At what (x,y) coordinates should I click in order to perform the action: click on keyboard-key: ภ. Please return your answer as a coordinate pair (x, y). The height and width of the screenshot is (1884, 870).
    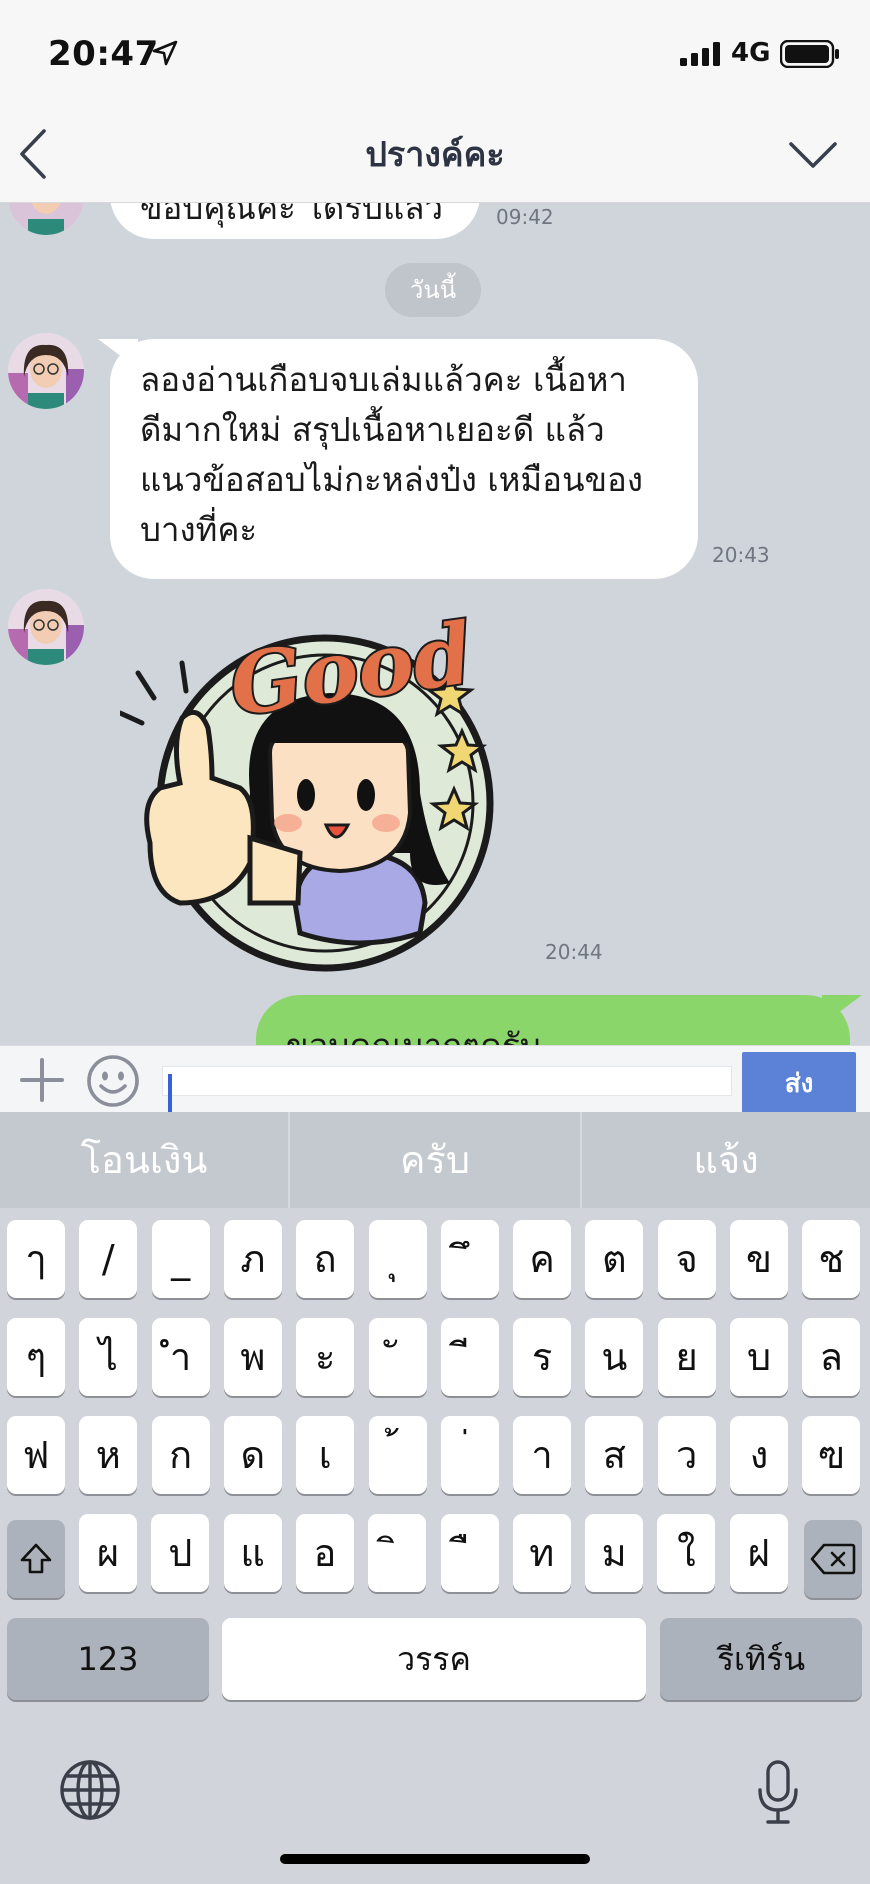
    Looking at the image, I should click on (252, 1259).